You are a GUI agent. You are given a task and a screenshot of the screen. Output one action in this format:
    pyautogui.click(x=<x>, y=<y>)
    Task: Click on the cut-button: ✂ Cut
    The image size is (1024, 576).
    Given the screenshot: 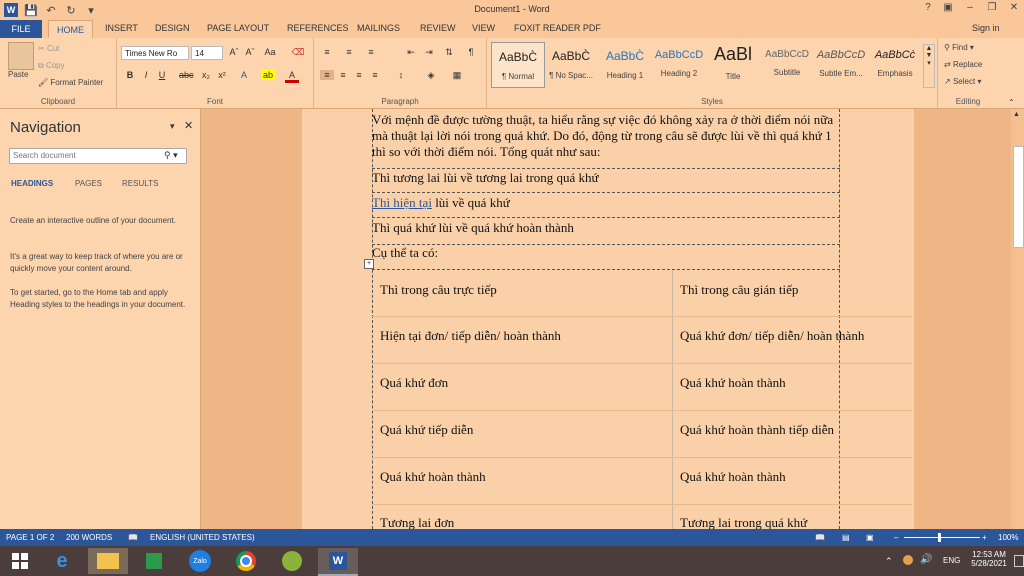 What is the action you would take?
    pyautogui.click(x=48, y=48)
    